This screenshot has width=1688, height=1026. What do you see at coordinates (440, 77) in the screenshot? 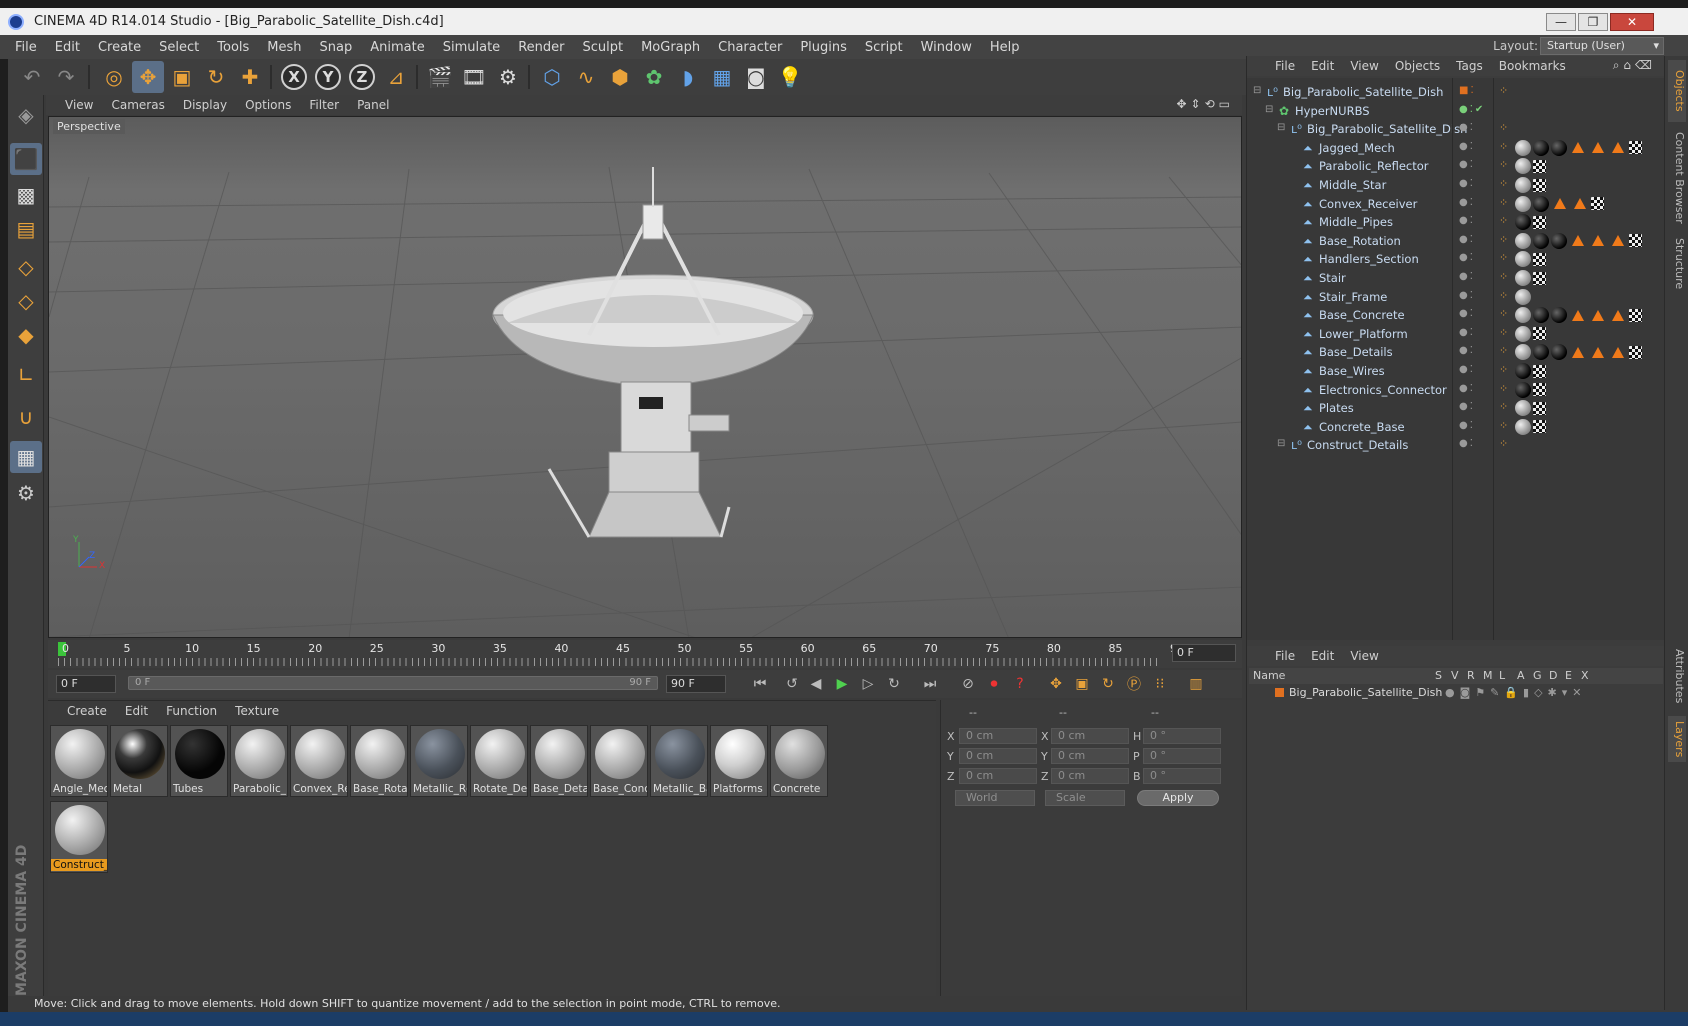
I see `render-view-icon: 🎬` at bounding box center [440, 77].